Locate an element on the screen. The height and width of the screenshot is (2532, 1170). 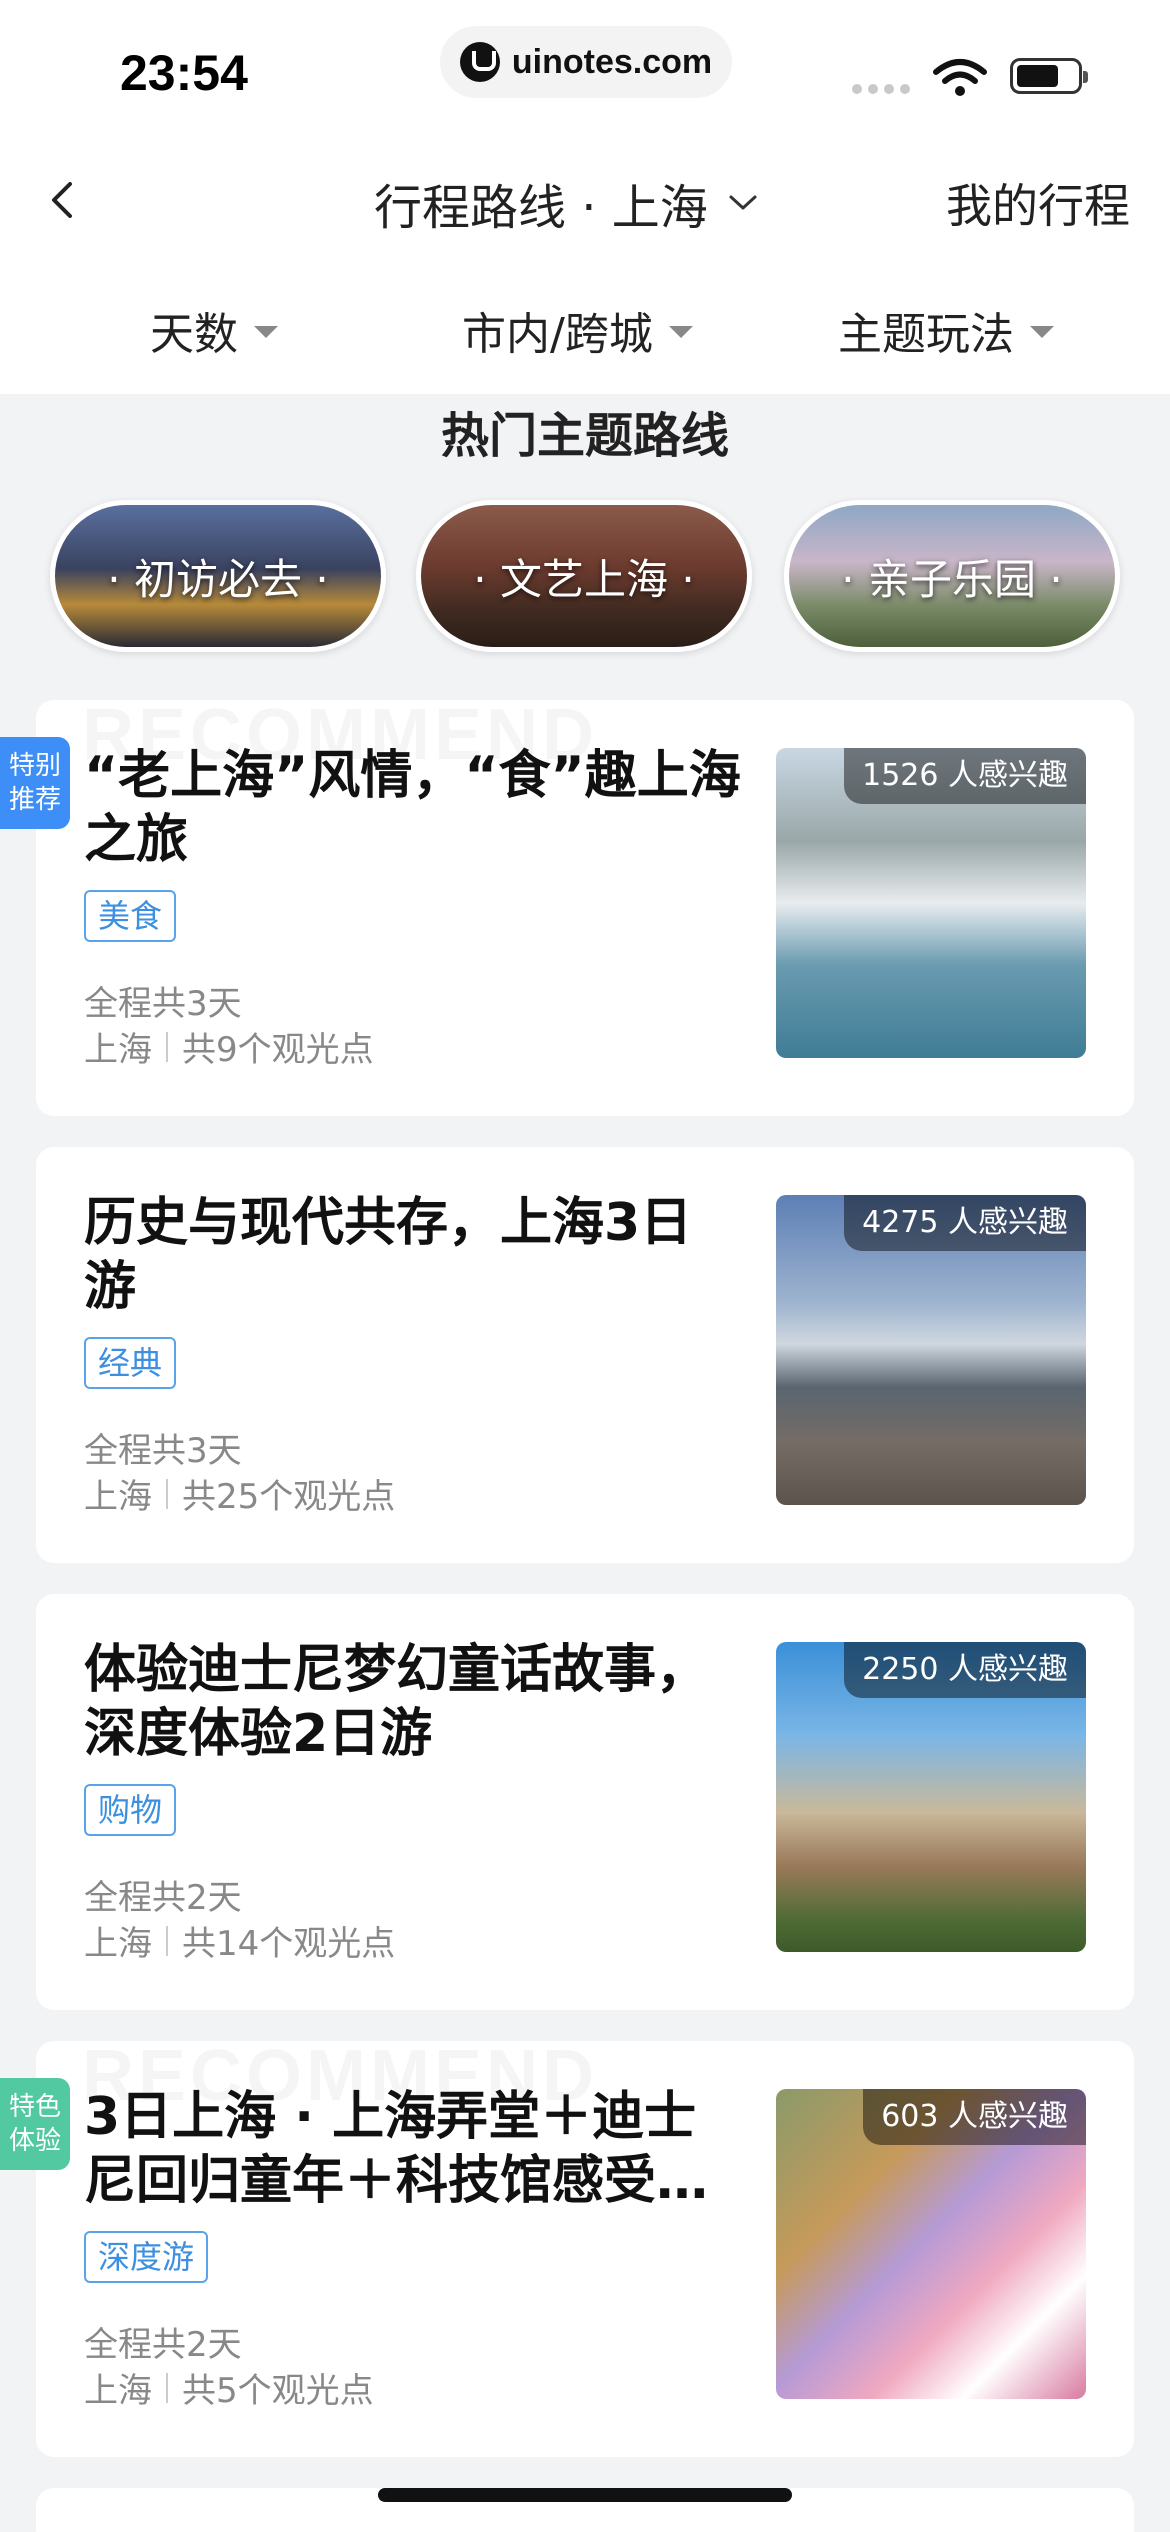
route-location: 上海 共5个观光点 is located at coordinates (229, 2387).